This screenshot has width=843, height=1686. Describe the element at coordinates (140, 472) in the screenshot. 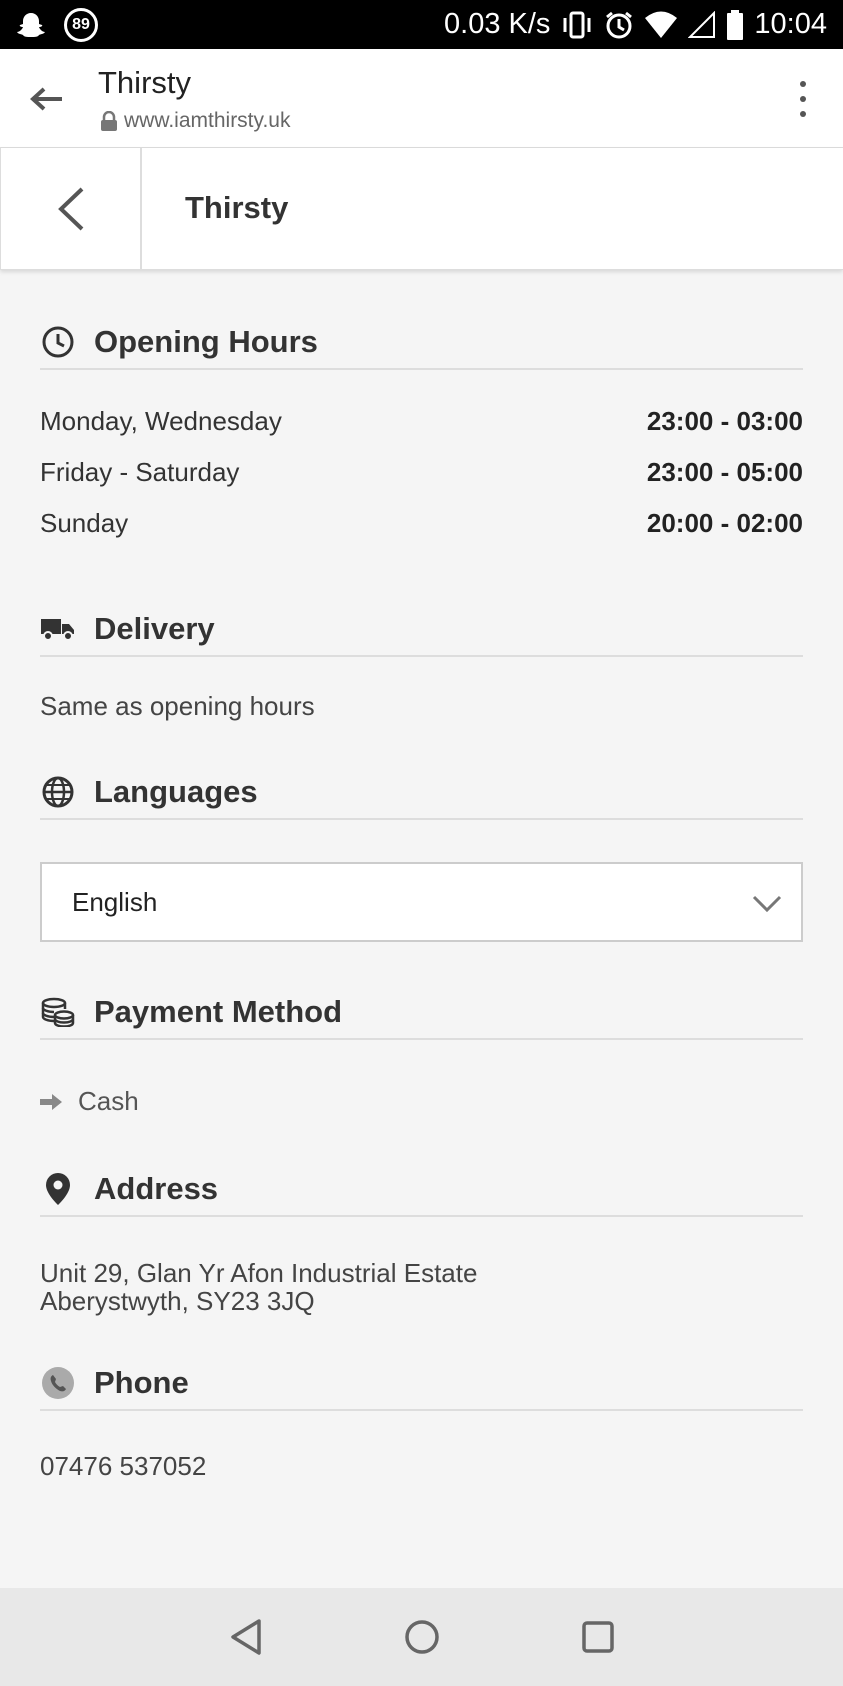

I see `hours-days: Friday - Saturday` at that location.